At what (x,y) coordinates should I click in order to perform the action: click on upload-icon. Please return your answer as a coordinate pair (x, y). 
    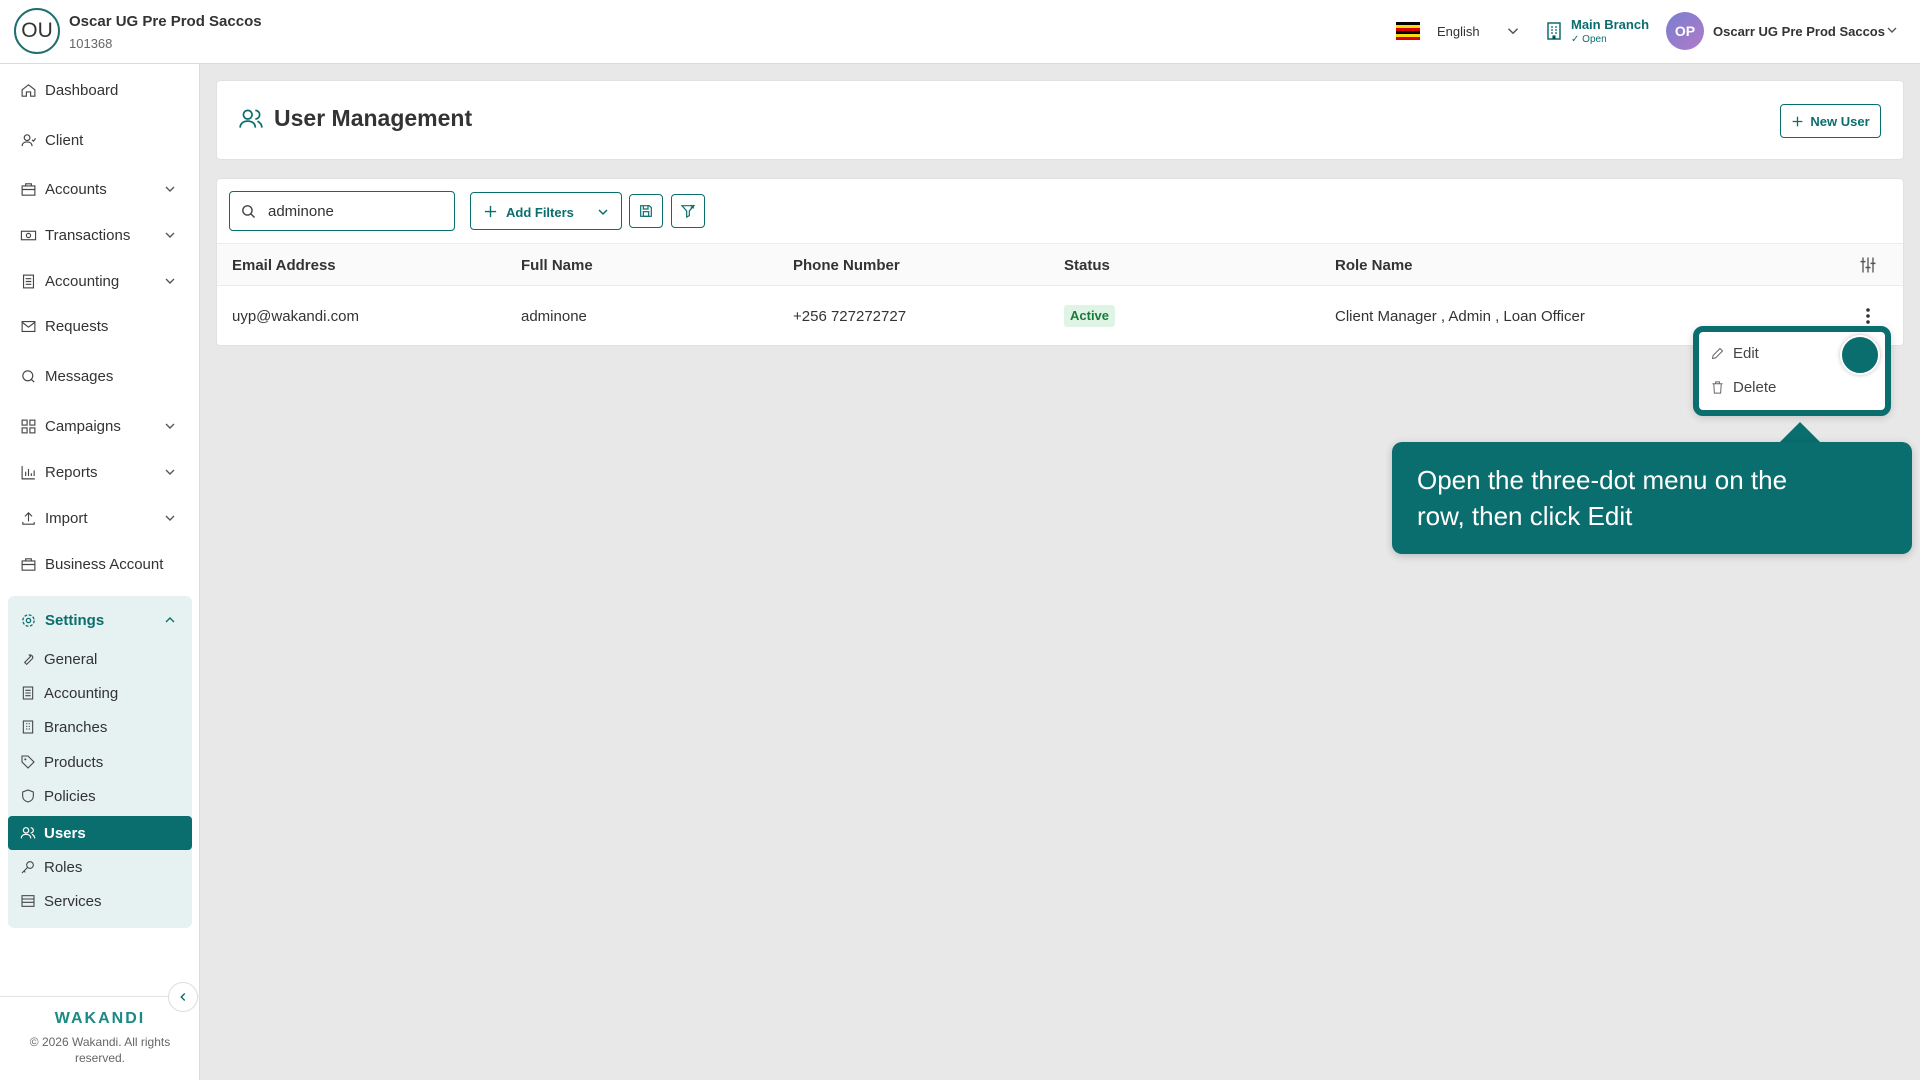
    Looking at the image, I should click on (28, 518).